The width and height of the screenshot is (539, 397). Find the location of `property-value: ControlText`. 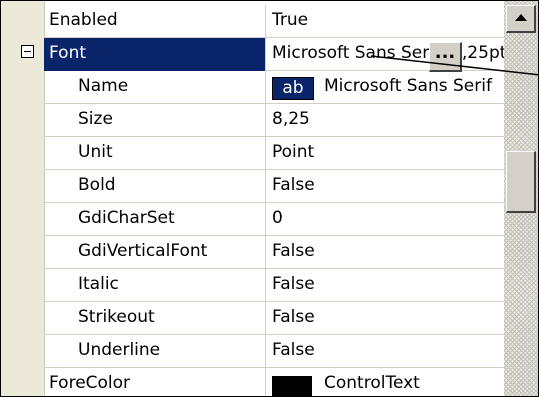

property-value: ControlText is located at coordinates (385, 382).